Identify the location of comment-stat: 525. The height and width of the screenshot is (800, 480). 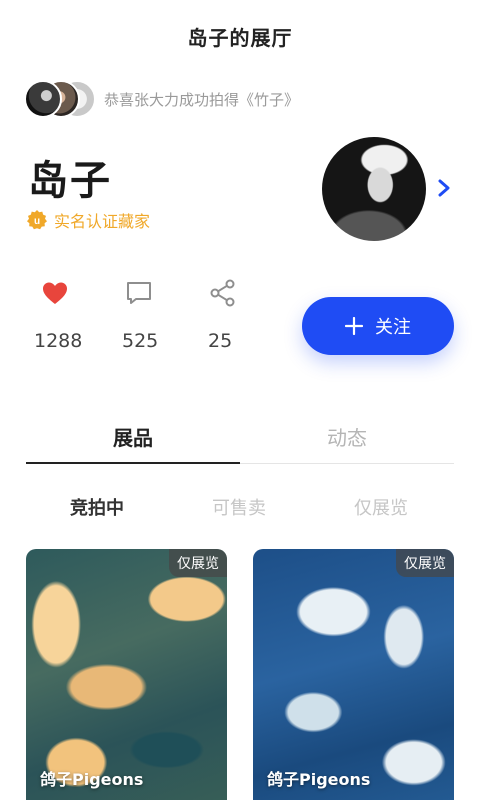
(154, 315).